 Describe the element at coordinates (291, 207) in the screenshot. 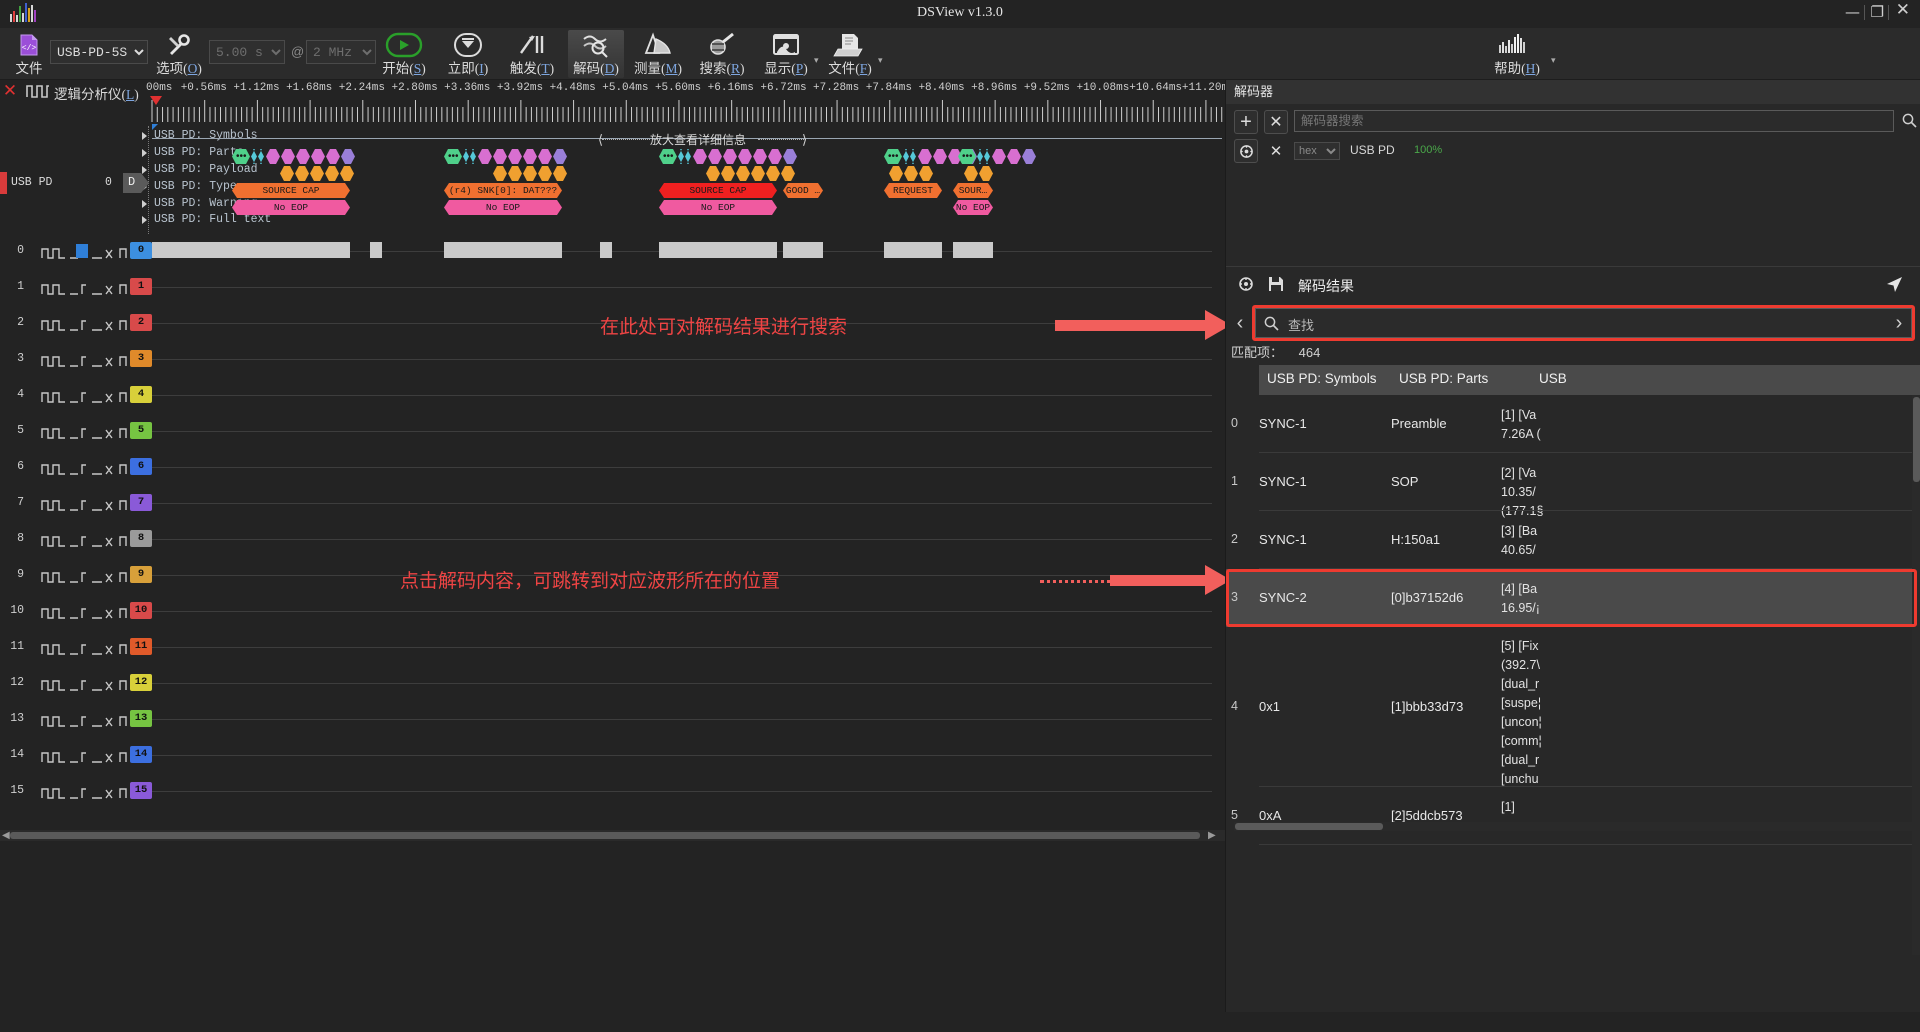

I see `warning-block-0: No EOP` at that location.